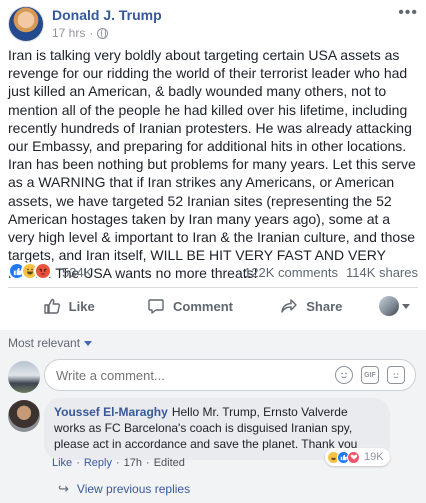 This screenshot has height=503, width=426. I want to click on commenter-name: Youssef El-Maraghy, so click(111, 412).